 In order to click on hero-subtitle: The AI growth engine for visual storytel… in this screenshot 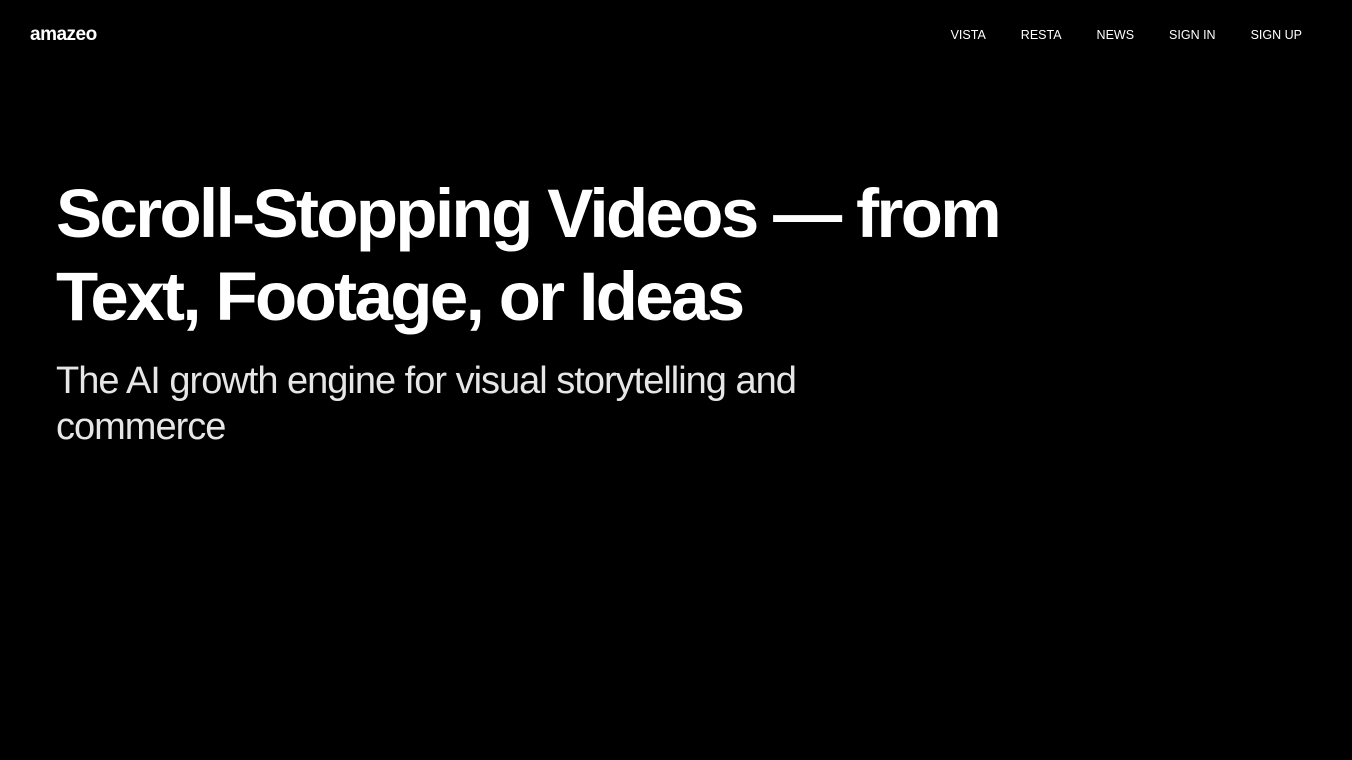, I will do `click(426, 404)`.